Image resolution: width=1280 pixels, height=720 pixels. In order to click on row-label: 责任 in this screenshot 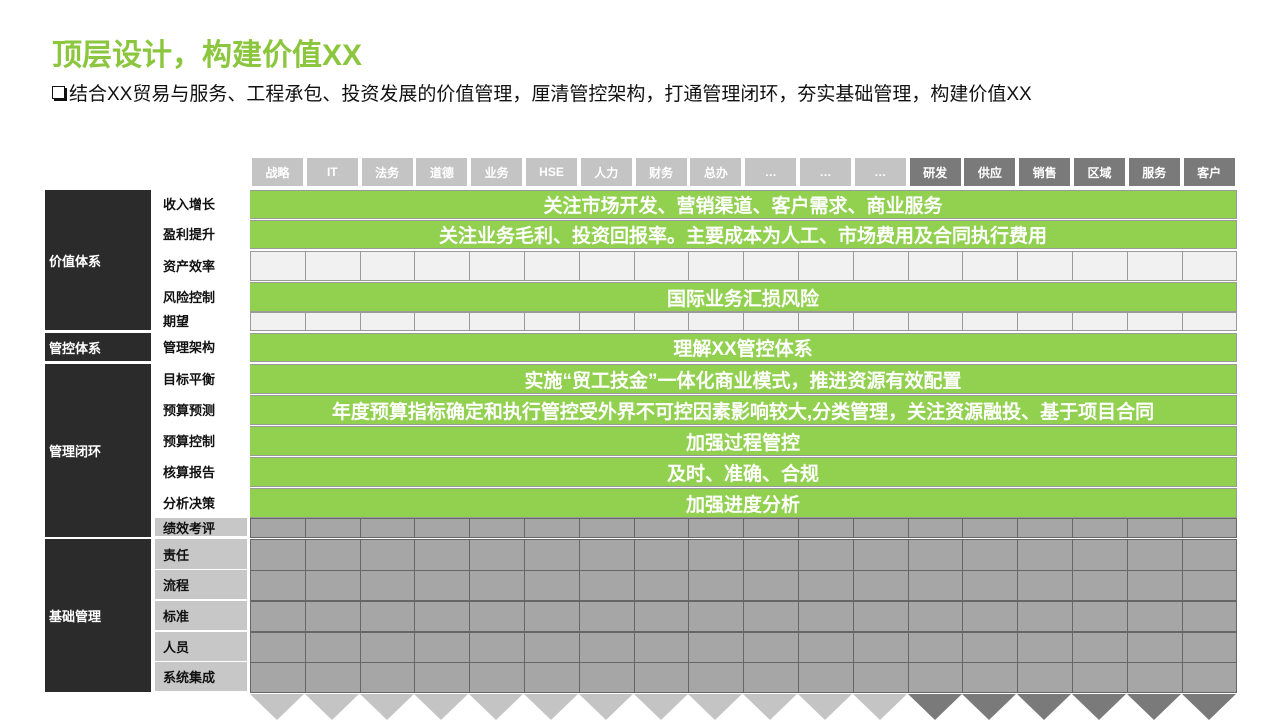, I will do `click(201, 554)`.